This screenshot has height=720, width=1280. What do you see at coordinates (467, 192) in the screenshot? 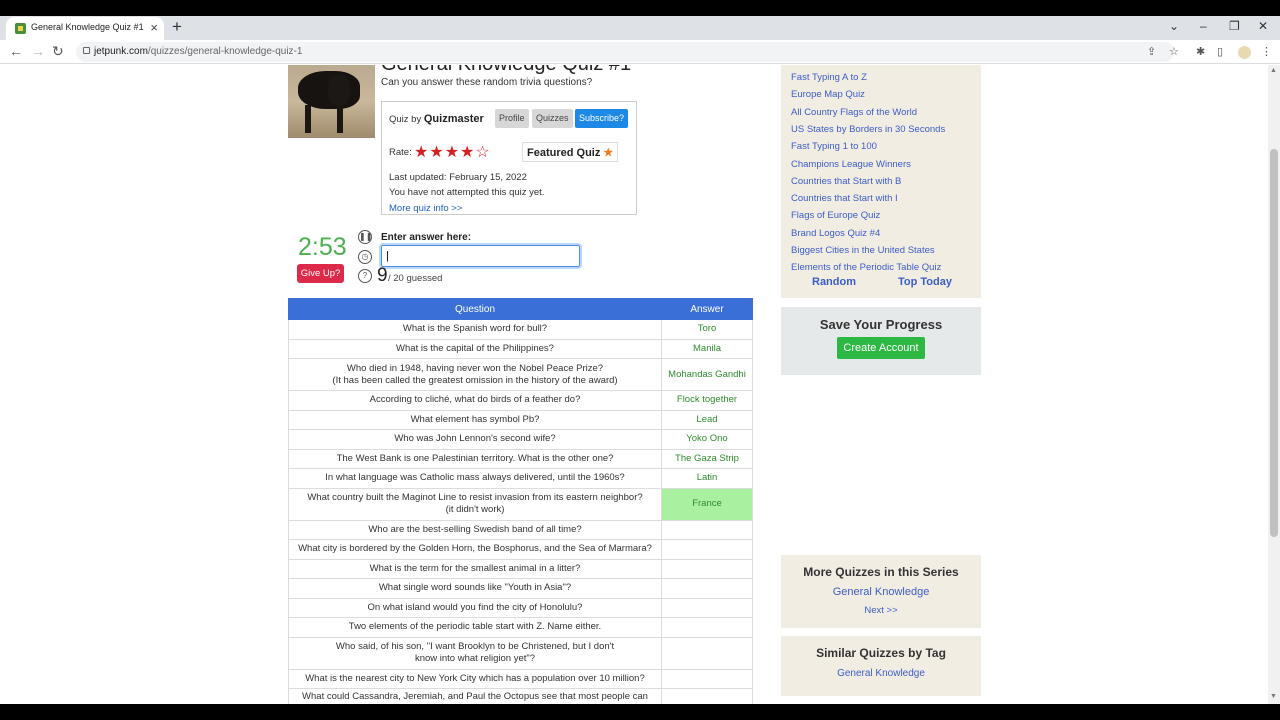
I see `attempt-status: You have not attempted this quiz yet.` at bounding box center [467, 192].